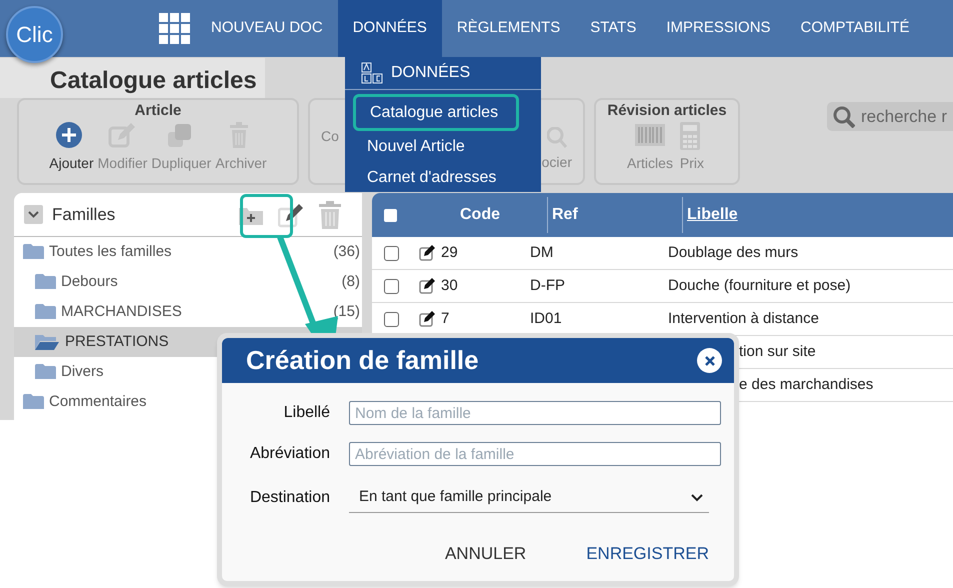  Describe the element at coordinates (351, 282) in the screenshot. I see `item-count: (8)` at that location.